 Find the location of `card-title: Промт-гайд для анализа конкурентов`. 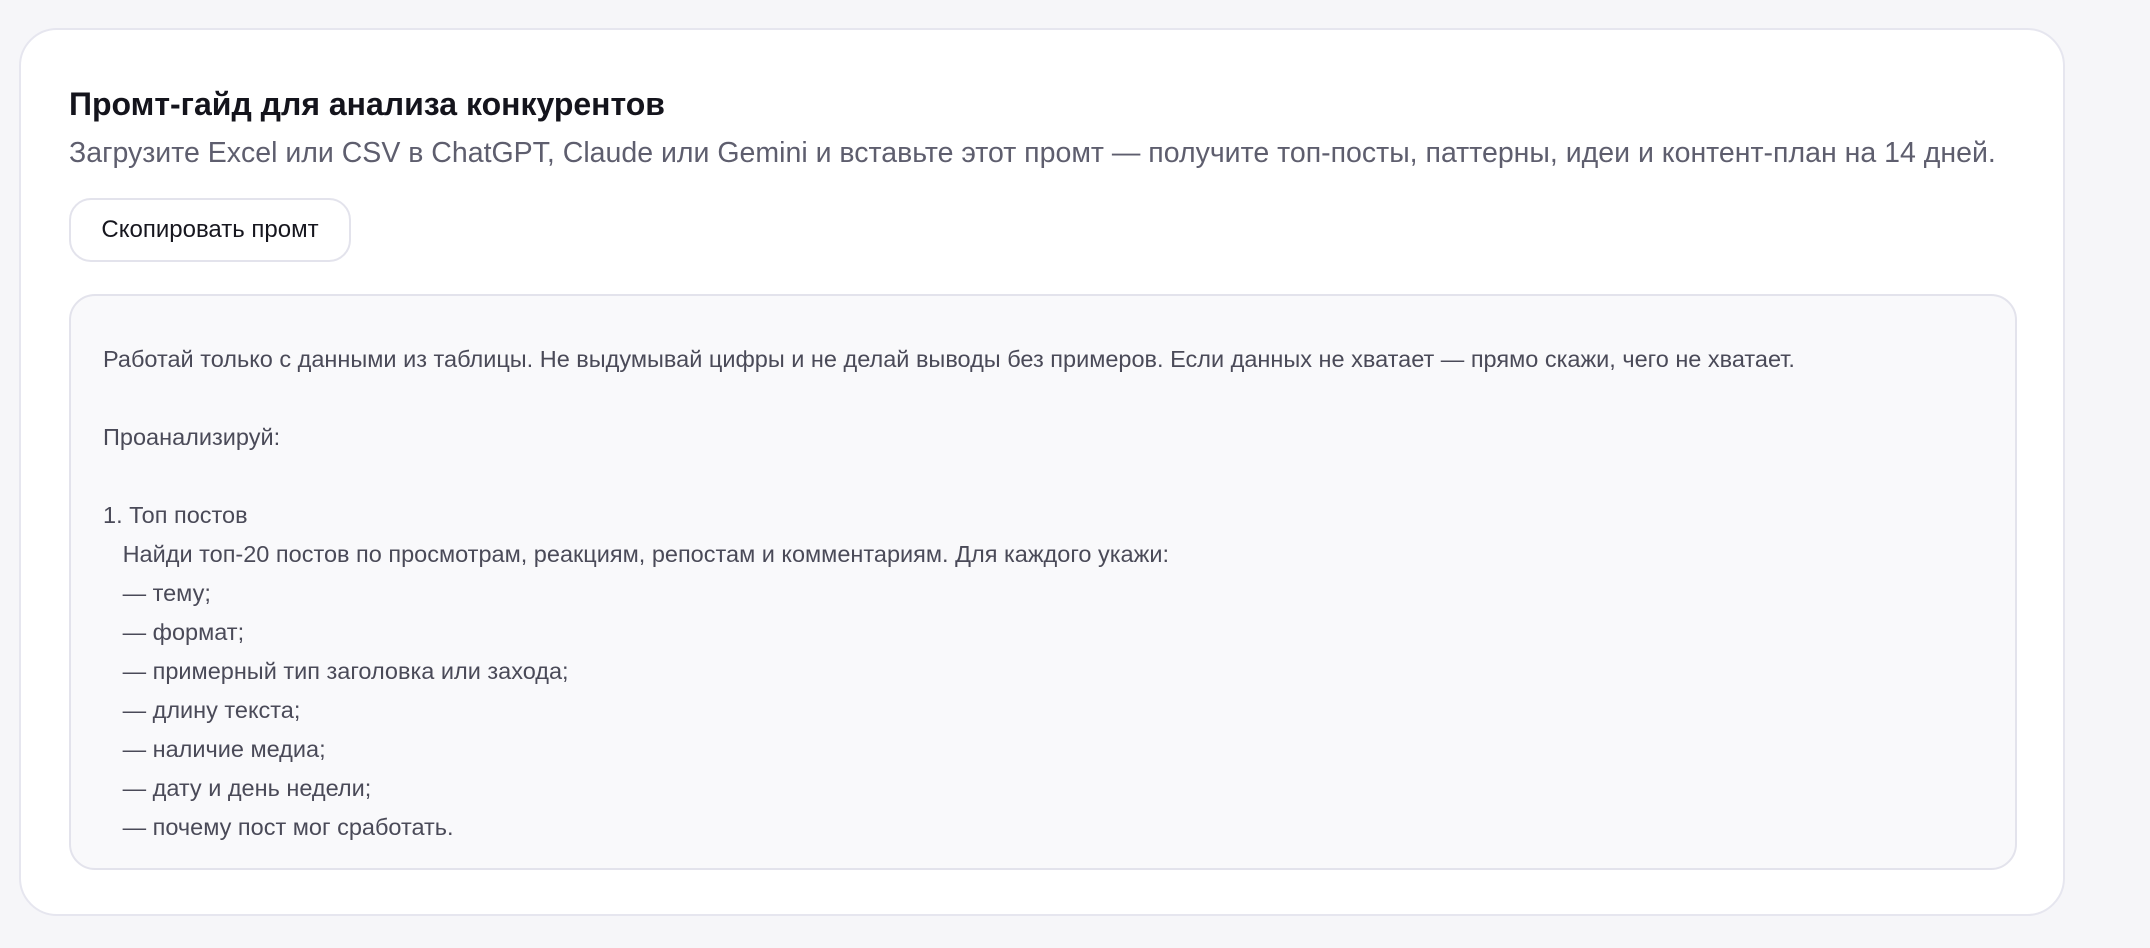

card-title: Промт-гайд для анализа конкурентов is located at coordinates (367, 104).